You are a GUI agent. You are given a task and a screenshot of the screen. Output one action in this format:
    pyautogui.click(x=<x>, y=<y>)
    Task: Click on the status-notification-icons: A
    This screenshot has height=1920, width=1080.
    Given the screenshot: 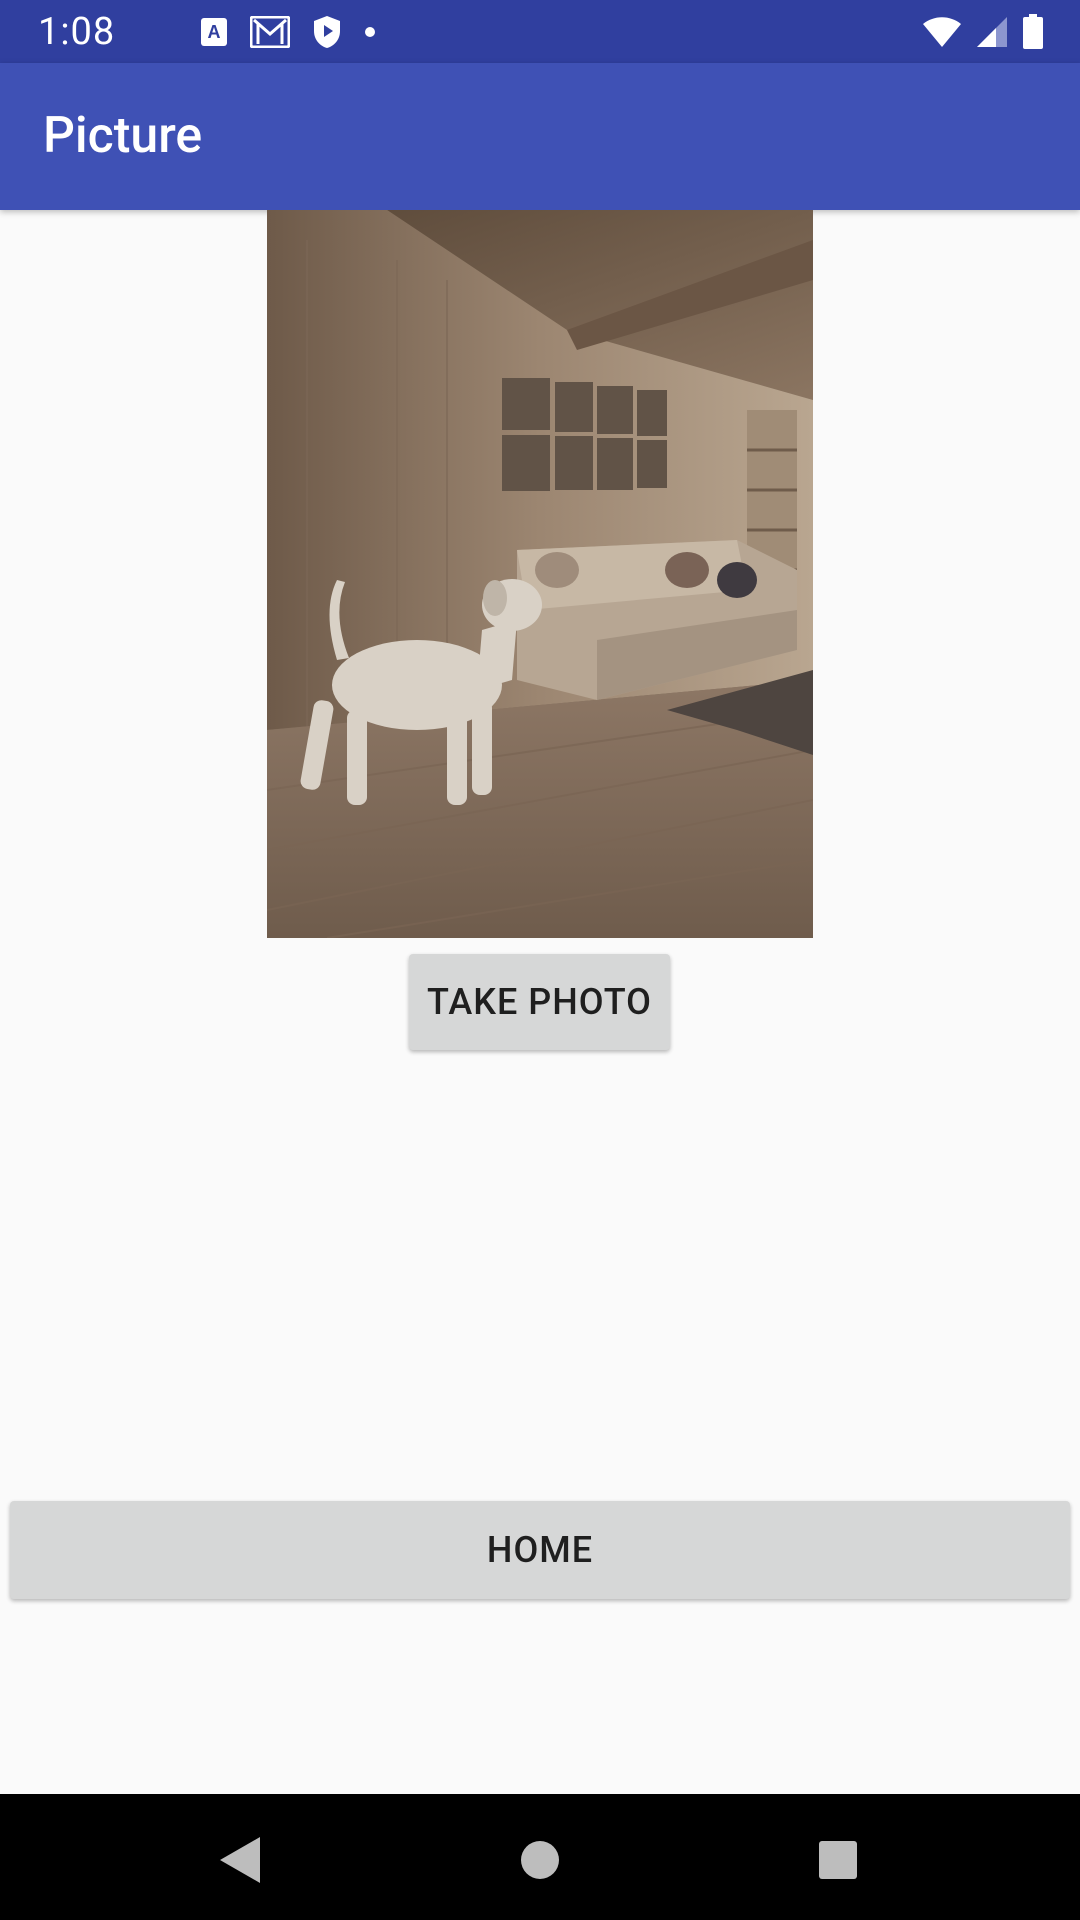 What is the action you would take?
    pyautogui.click(x=288, y=32)
    